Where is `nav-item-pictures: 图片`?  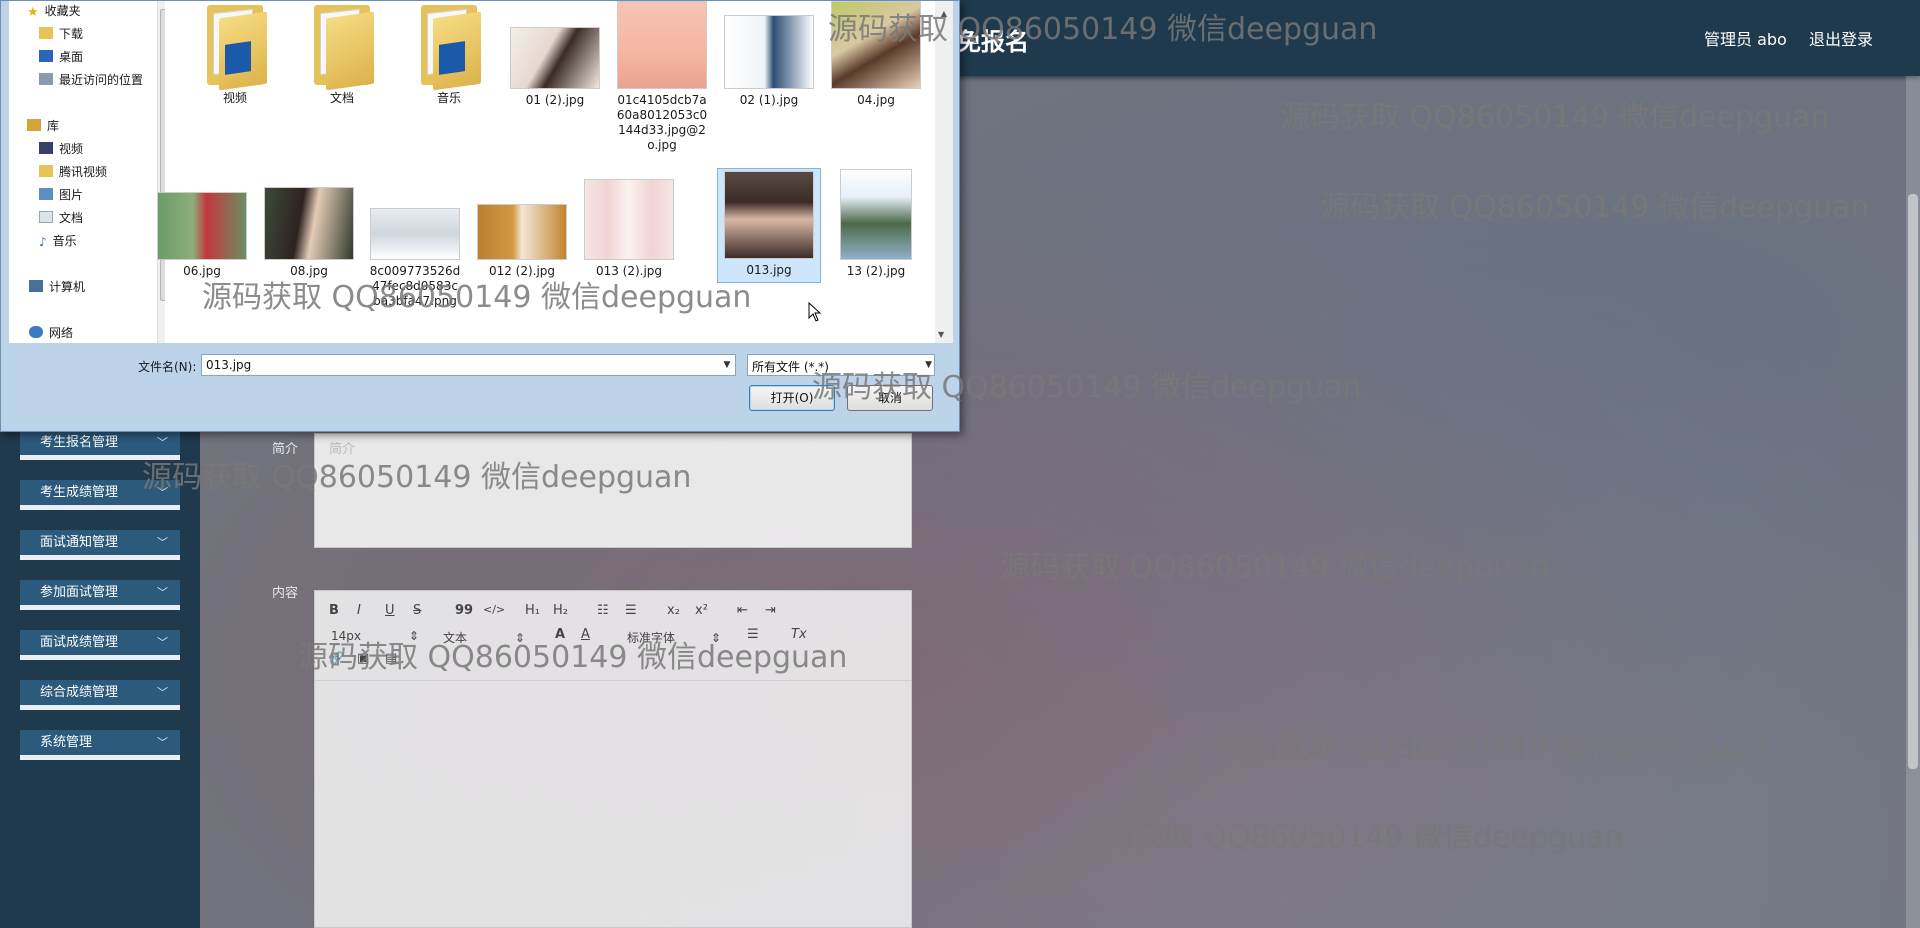 nav-item-pictures: 图片 is located at coordinates (61, 195).